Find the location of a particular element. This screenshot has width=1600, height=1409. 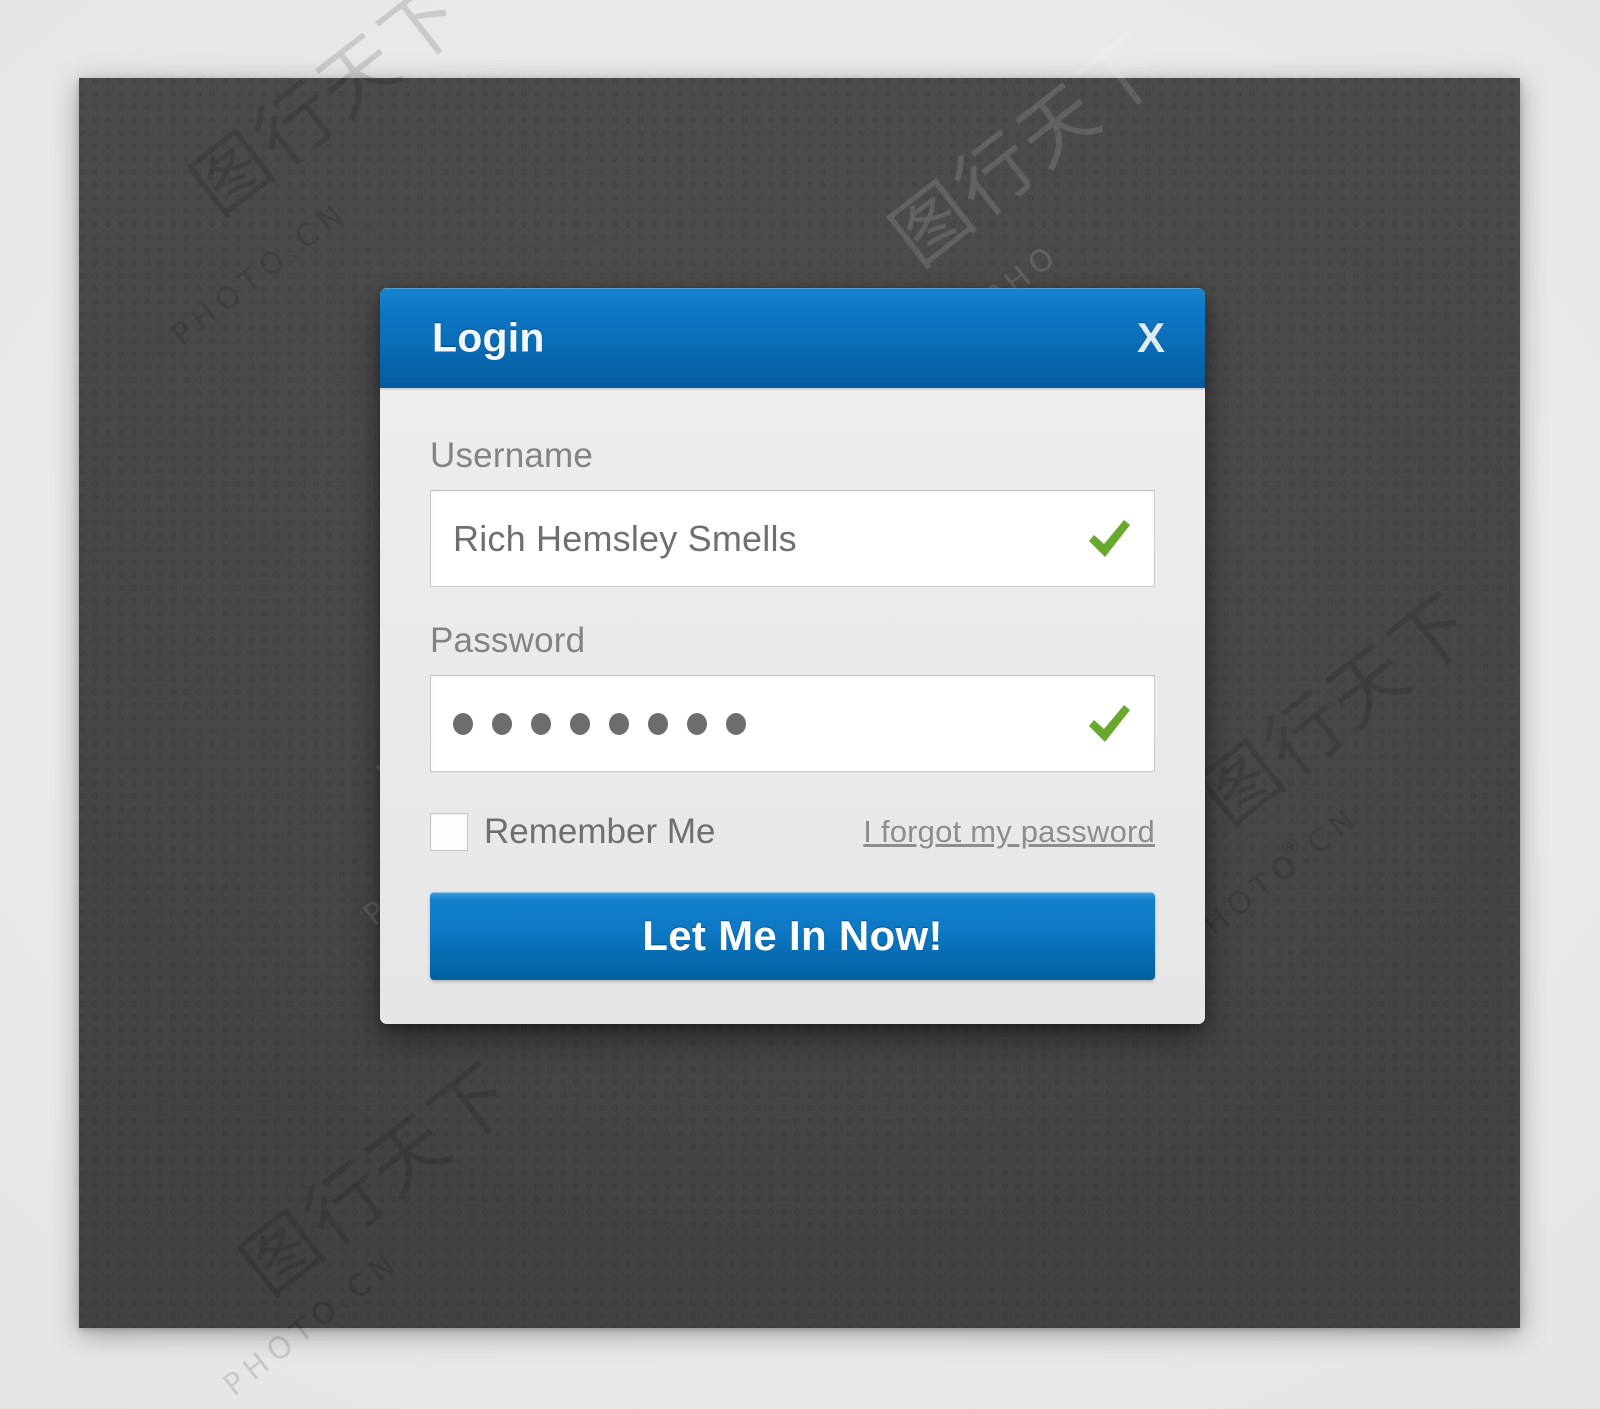

close-icon: X is located at coordinates (1151, 338).